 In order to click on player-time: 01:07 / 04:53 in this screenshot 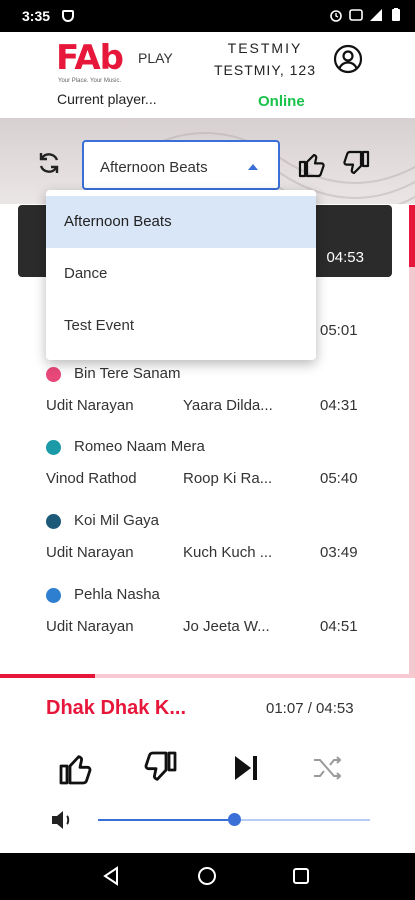, I will do `click(310, 708)`.